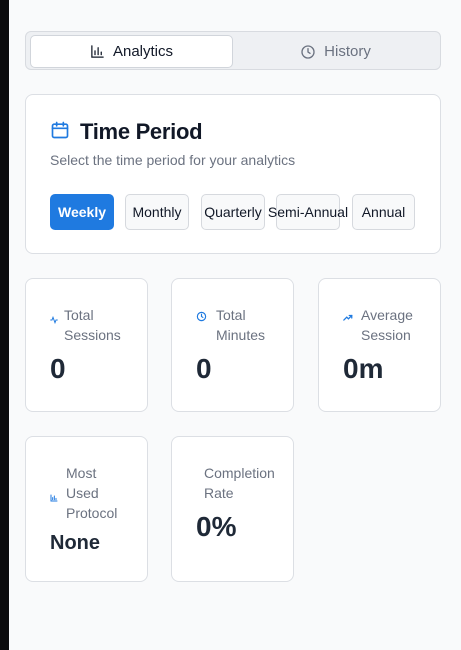 This screenshot has width=461, height=650. What do you see at coordinates (232, 345) in the screenshot?
I see `stat-card-total-minutes: Total Minutes 0` at bounding box center [232, 345].